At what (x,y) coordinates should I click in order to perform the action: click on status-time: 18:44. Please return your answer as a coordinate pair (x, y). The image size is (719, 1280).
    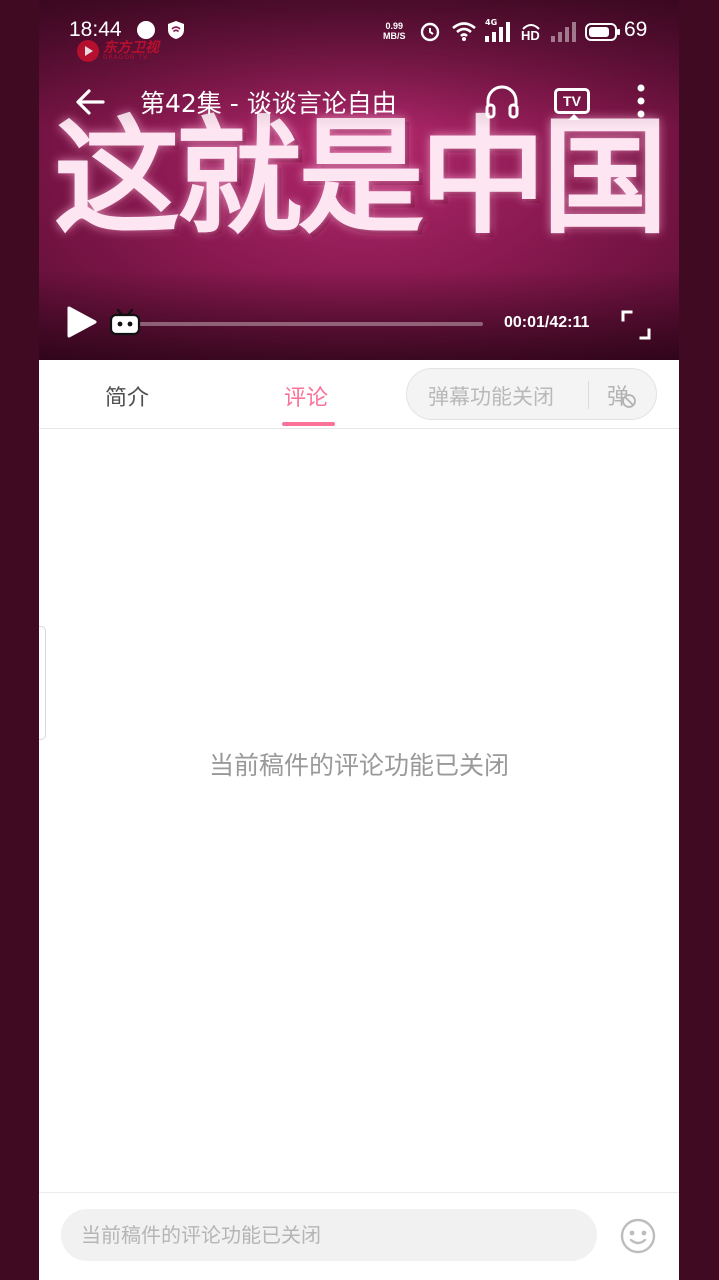
    Looking at the image, I should click on (95, 29).